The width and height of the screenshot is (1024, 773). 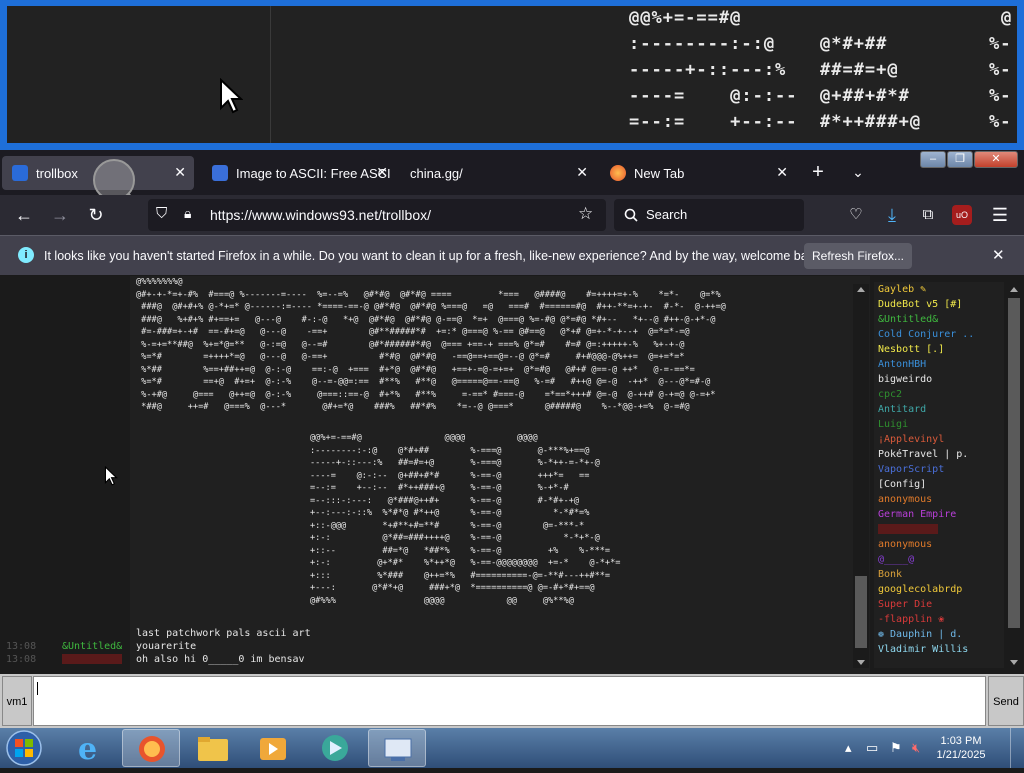 What do you see at coordinates (439, 488) in the screenshot?
I see `ascii-line: =--:= +--:-- #*++###+@ %-==-@ %-+*-#` at bounding box center [439, 488].